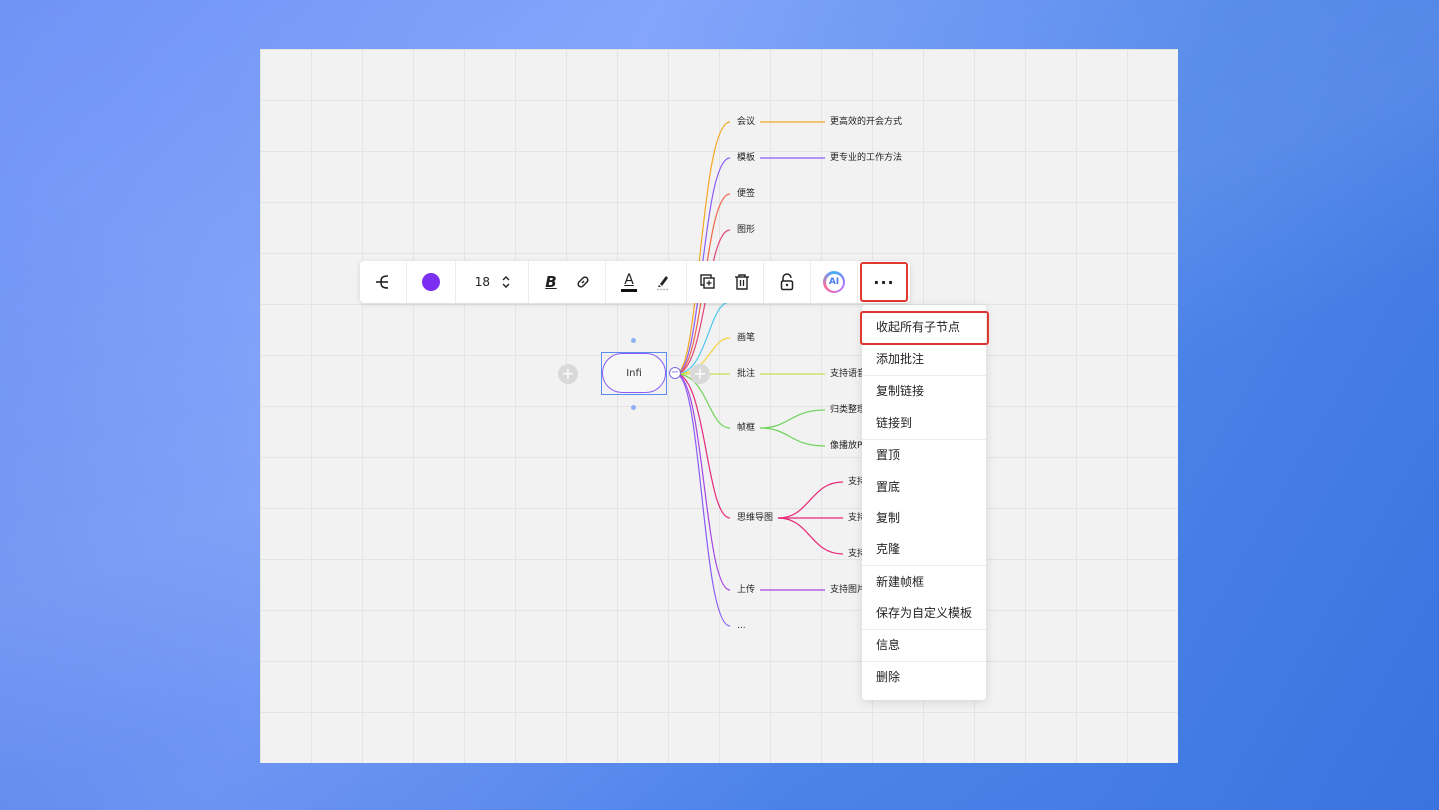  I want to click on menu-item-new-frame: 新建帧框, so click(924, 582).